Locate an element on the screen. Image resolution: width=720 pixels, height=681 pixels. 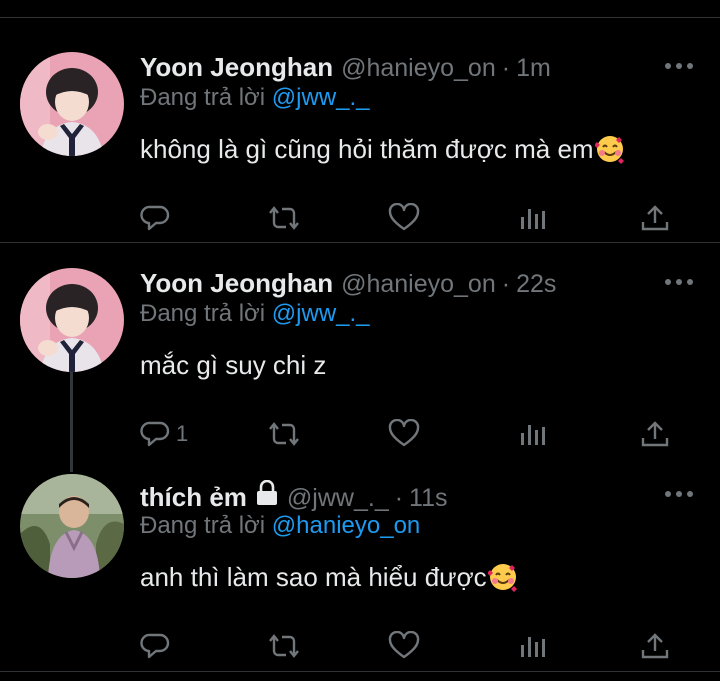
tweet-text: anh thì làm sao mà hiểu được is located at coordinates (329, 580).